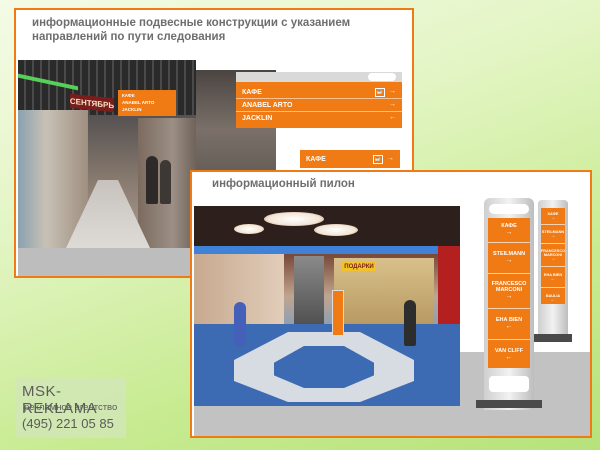  What do you see at coordinates (327, 250) in the screenshot?
I see `blue-light-band` at bounding box center [327, 250].